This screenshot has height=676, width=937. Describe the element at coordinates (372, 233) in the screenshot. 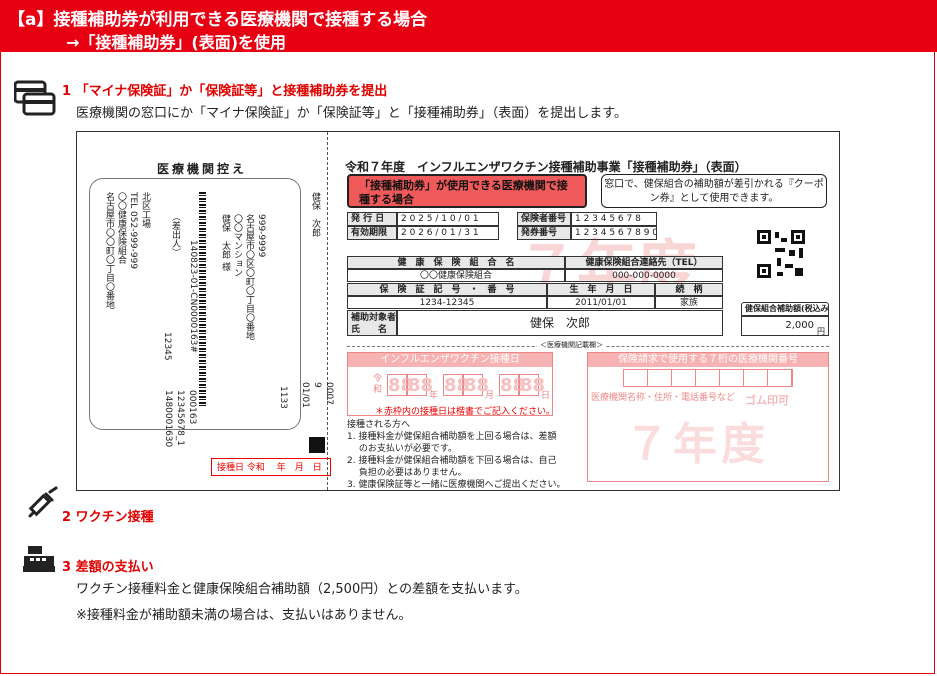

I see `valid-label: 有効期限` at that location.